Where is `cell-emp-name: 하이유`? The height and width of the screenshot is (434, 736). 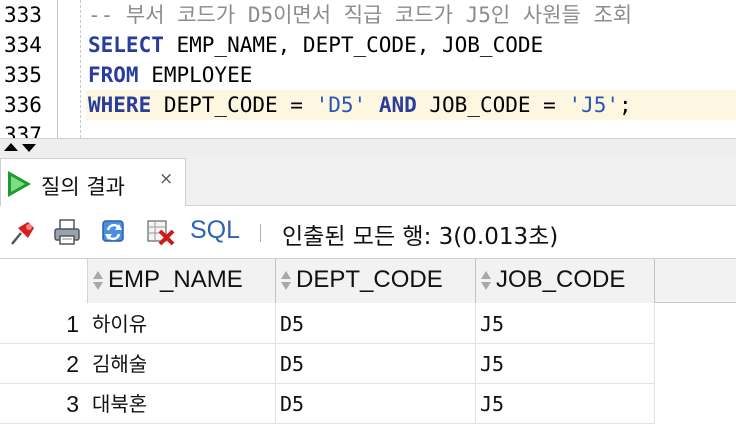 cell-emp-name: 하이유 is located at coordinates (182, 324).